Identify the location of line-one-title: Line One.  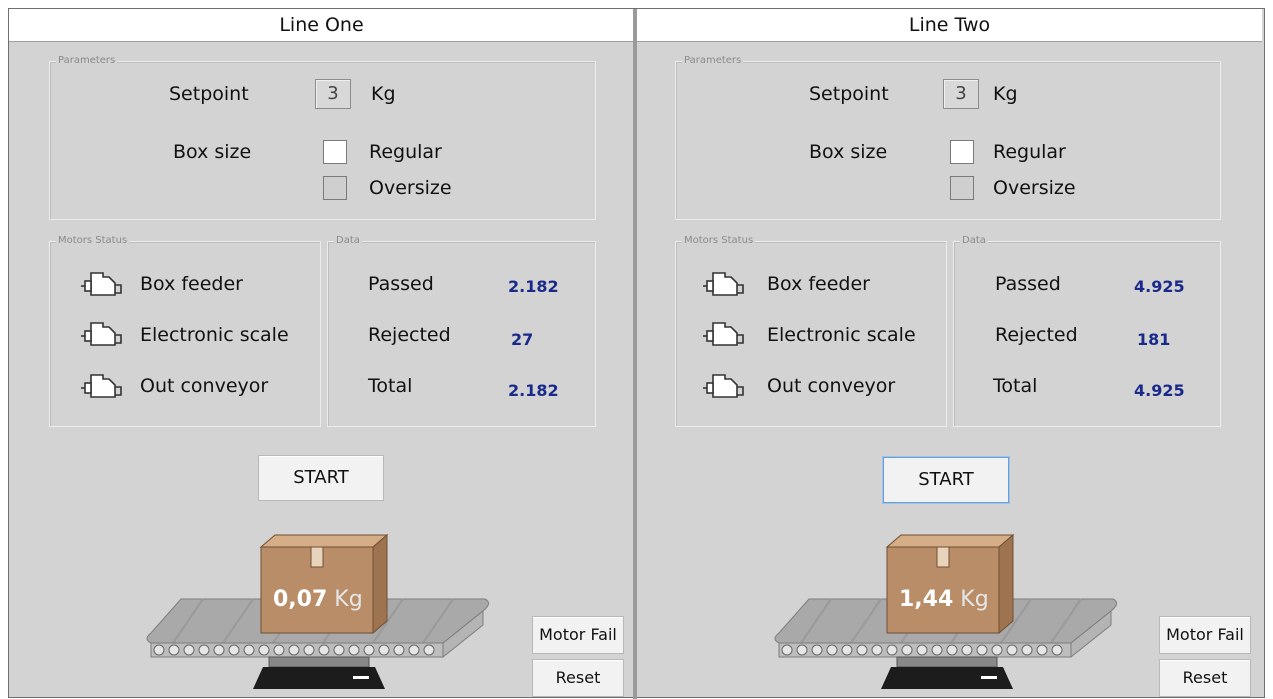
(321, 25).